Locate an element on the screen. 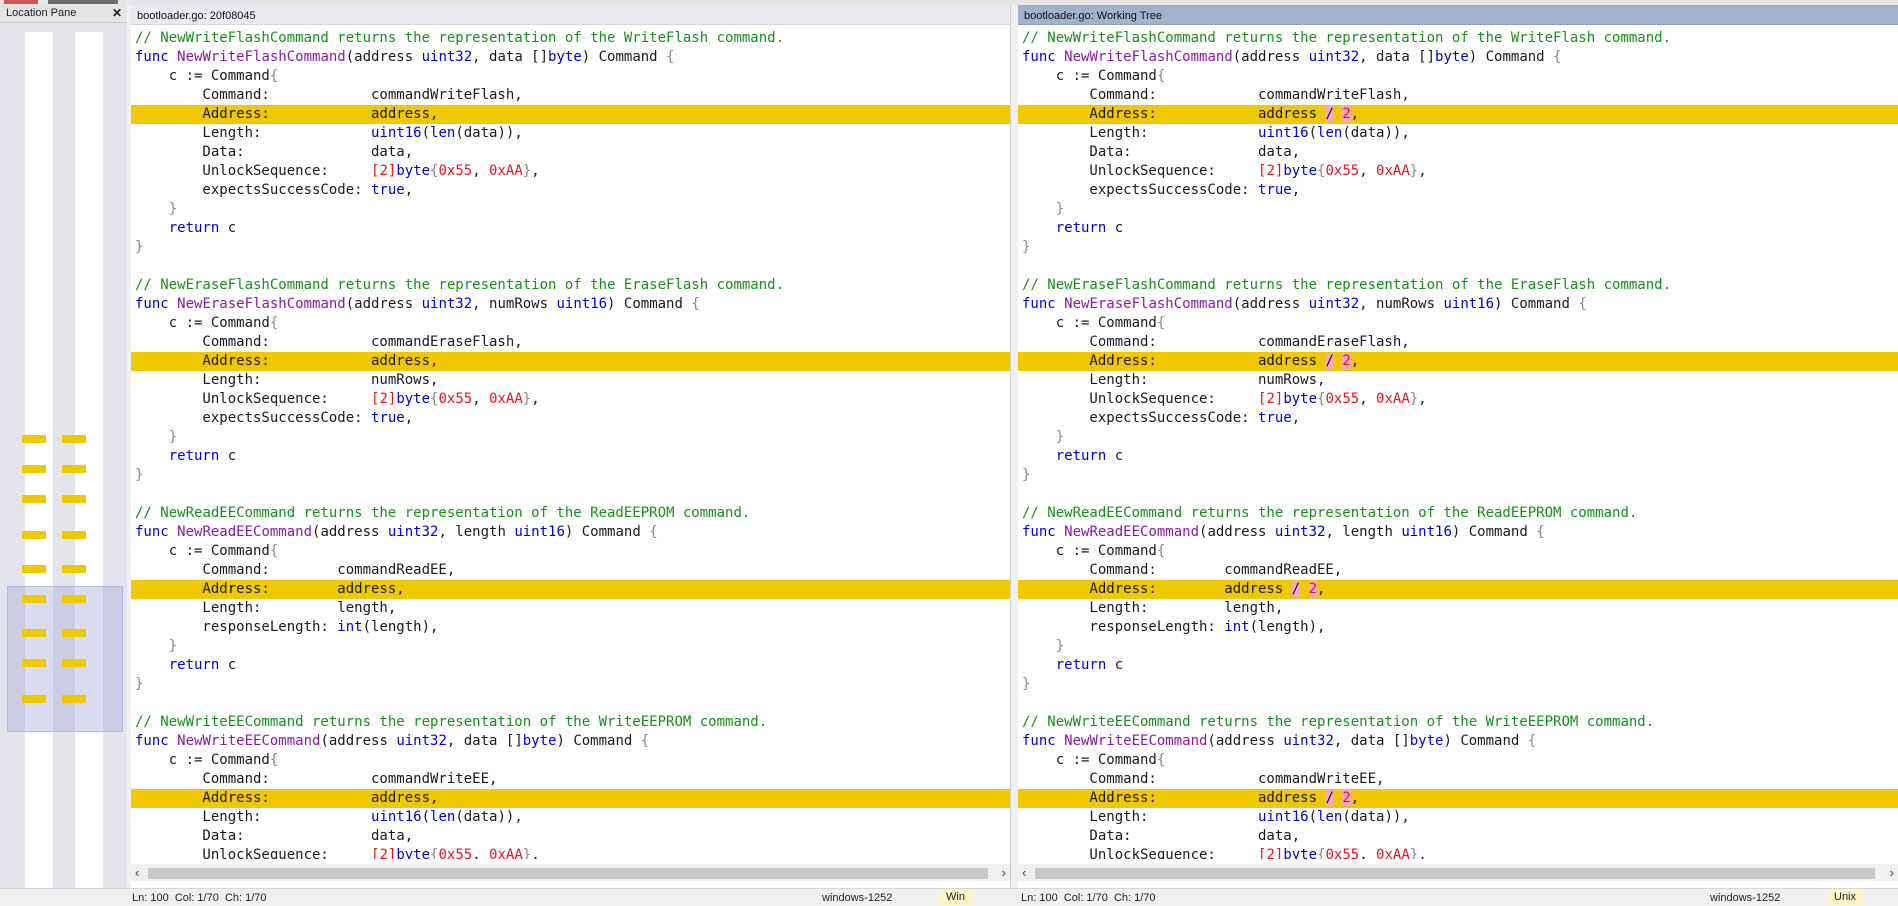 This screenshot has height=906, width=1898. tab-indicator-red is located at coordinates (21, 2).